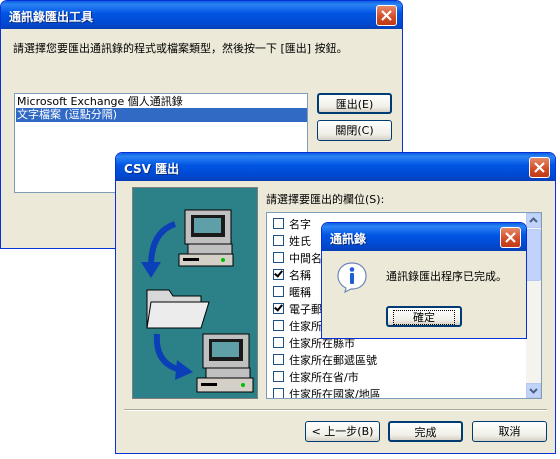 The width and height of the screenshot is (560, 459). I want to click on message-box-window: 通訊錄 通訊錄匯出程序已完成。 確定, so click(424, 280).